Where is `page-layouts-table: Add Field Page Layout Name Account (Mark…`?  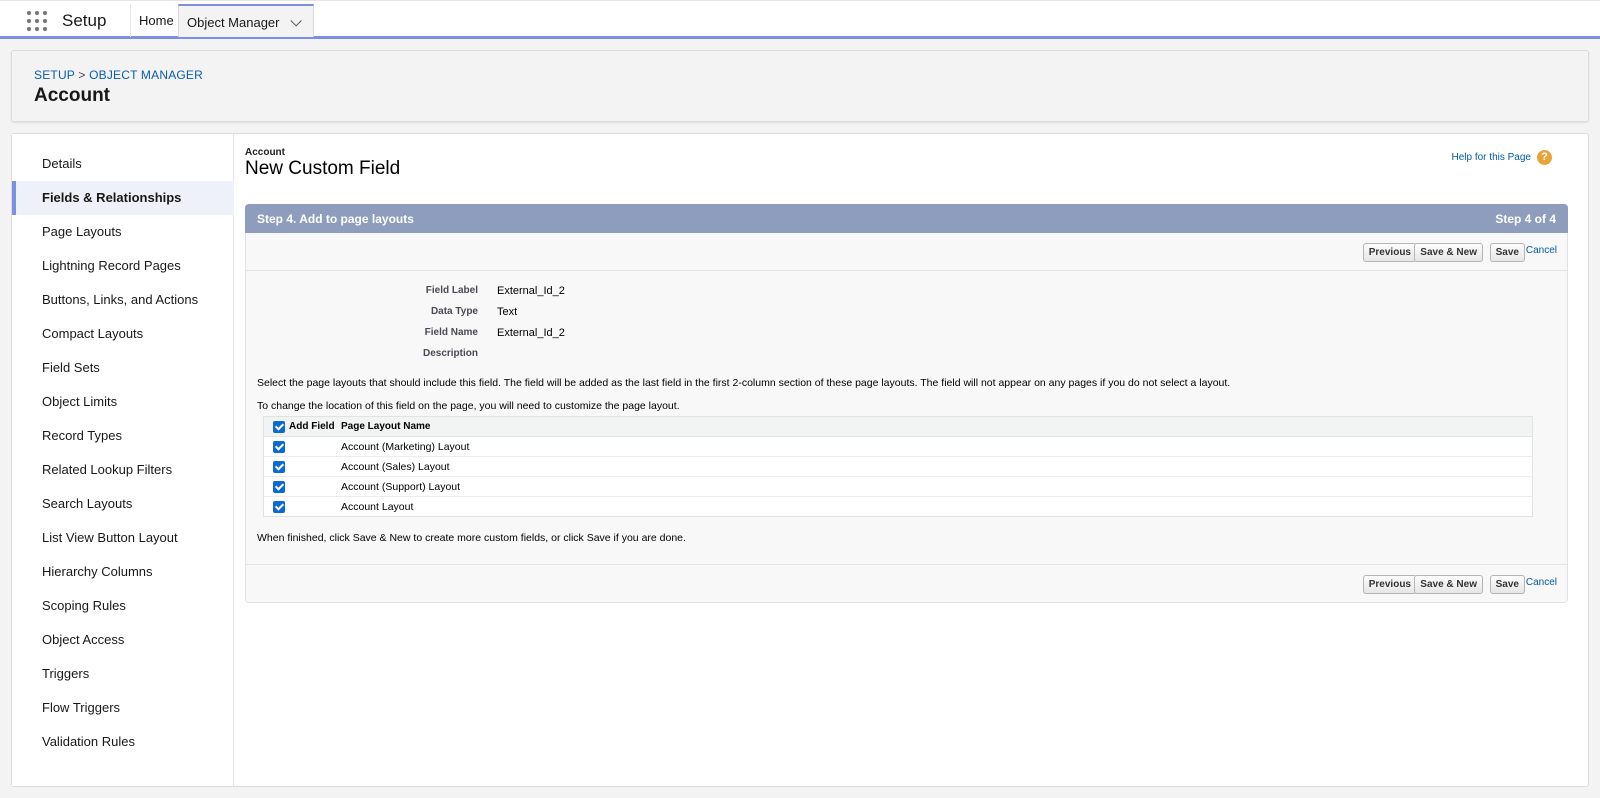
page-layouts-table: Add Field Page Layout Name Account (Mark… is located at coordinates (898, 466).